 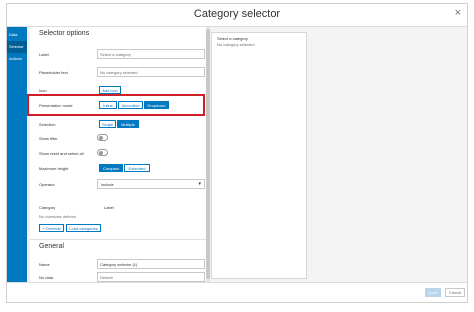 I want to click on row-maximum-height: Maximum height Compact Extended, so click(x=120, y=169).